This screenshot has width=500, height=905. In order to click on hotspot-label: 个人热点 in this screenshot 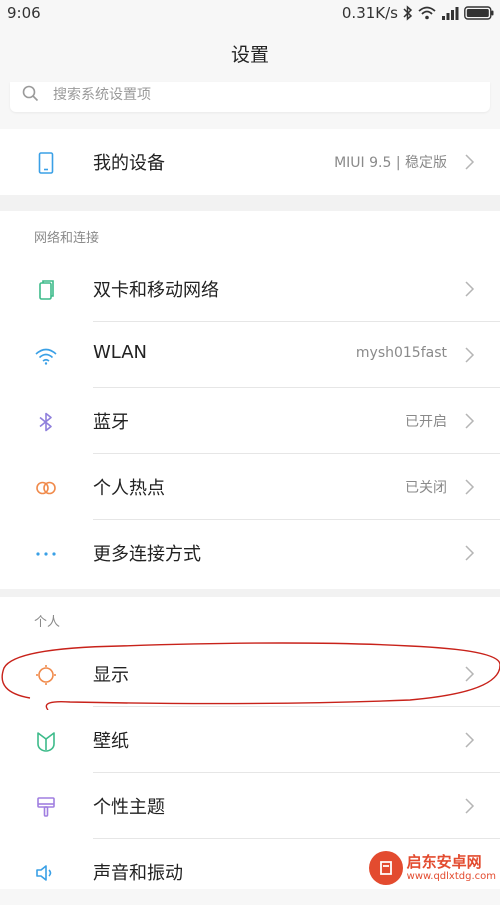, I will do `click(129, 488)`.